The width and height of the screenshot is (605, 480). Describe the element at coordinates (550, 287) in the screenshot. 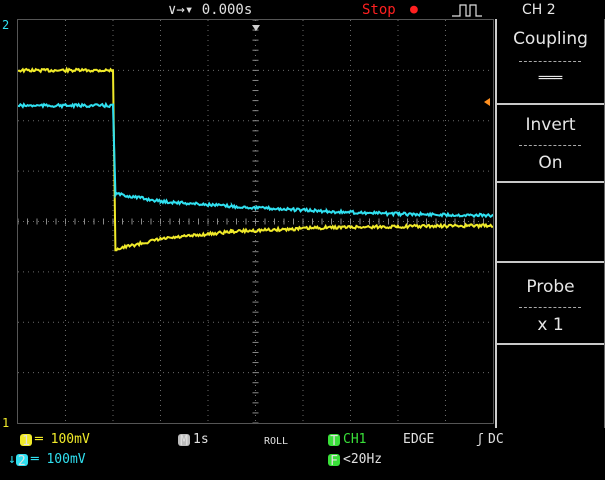

I see `probe-label: Probe` at that location.